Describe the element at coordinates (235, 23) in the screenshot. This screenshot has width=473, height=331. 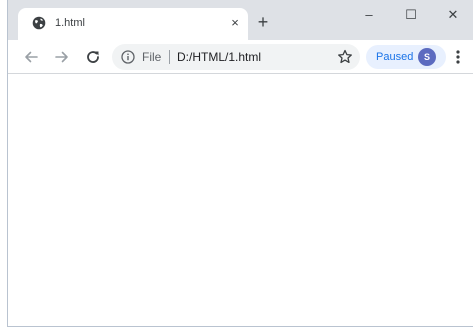
I see `tab-close-button: ×` at that location.